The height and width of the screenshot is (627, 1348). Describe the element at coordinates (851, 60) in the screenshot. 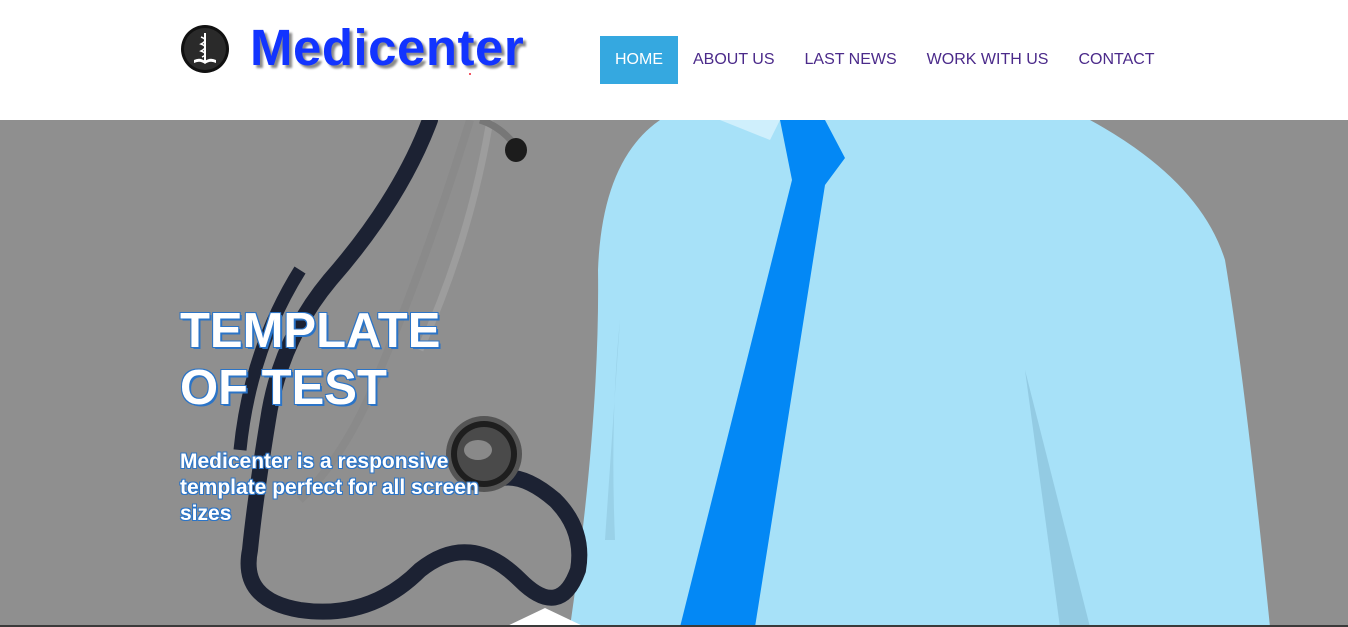

I see `nav-item-last-news: LAST NEWS` at that location.